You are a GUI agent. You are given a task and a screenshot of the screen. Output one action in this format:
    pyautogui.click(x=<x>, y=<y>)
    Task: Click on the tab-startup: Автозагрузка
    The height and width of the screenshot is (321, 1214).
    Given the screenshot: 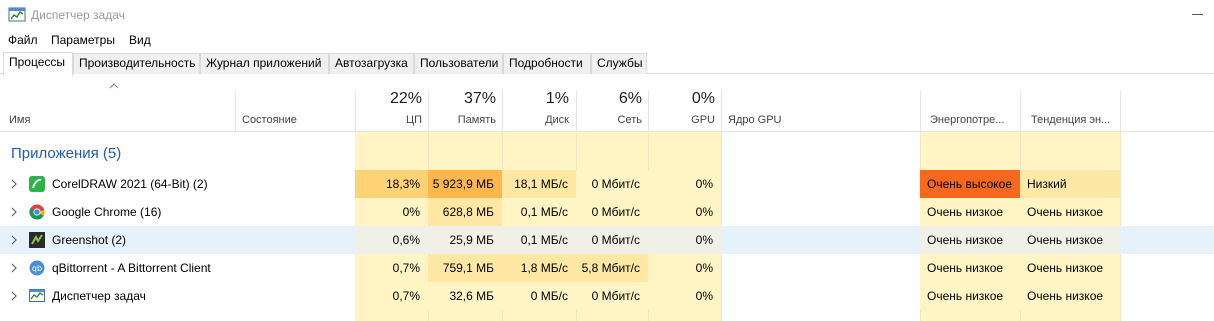 What is the action you would take?
    pyautogui.click(x=371, y=63)
    